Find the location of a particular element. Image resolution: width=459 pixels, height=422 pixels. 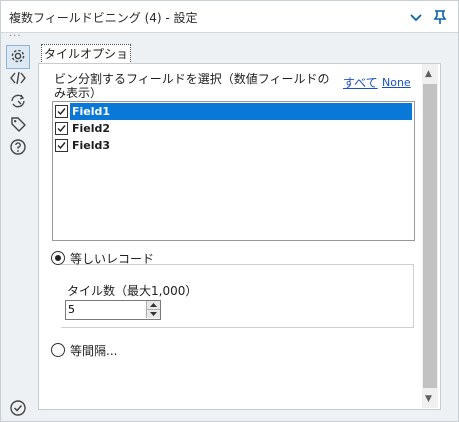

panel-scrollbar: ▲ ▼ is located at coordinates (430, 236).